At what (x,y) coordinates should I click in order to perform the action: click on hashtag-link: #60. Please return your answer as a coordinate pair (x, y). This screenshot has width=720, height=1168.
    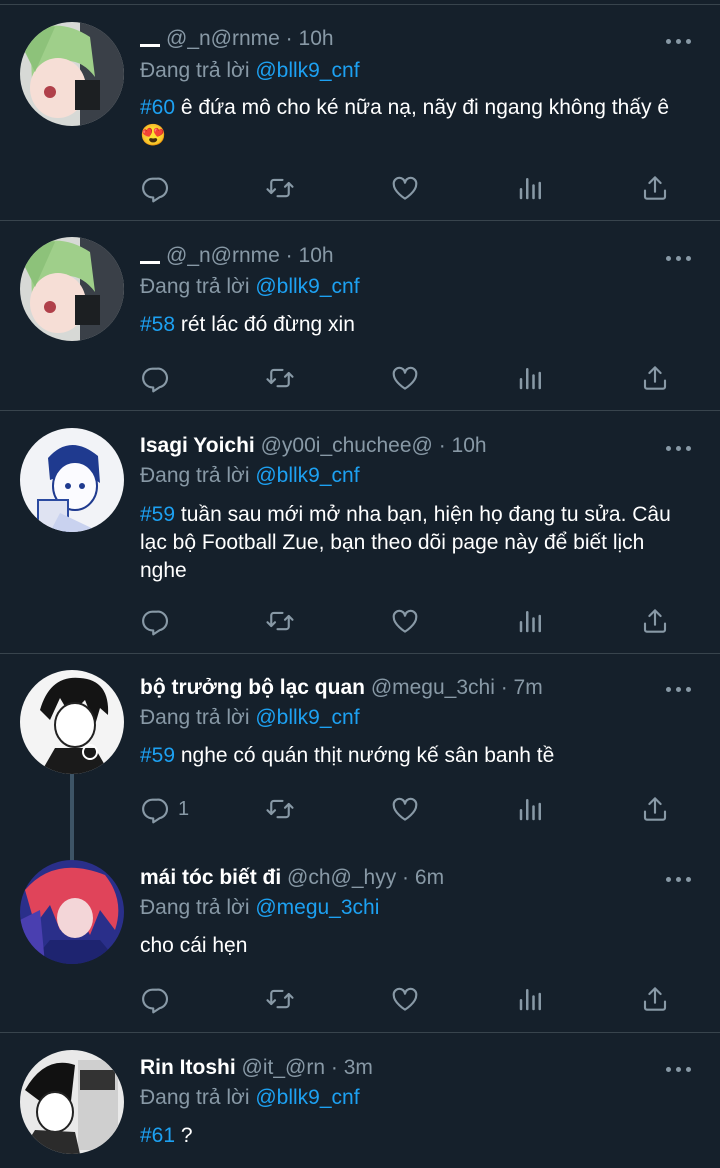
    Looking at the image, I should click on (157, 107).